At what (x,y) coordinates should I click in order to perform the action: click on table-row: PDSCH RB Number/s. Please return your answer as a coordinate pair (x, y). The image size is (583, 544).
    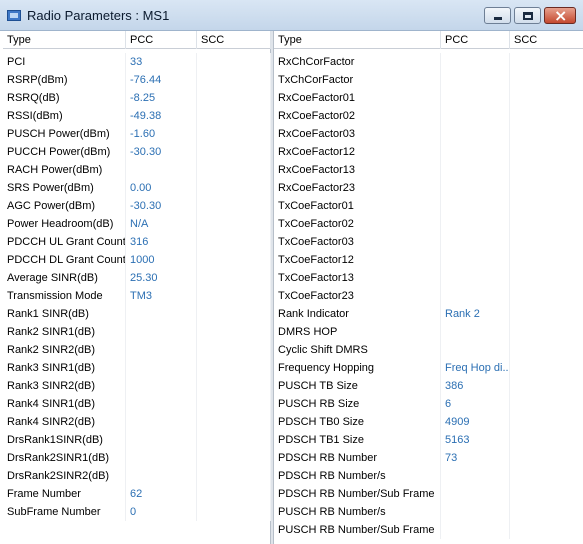
    Looking at the image, I should click on (428, 476).